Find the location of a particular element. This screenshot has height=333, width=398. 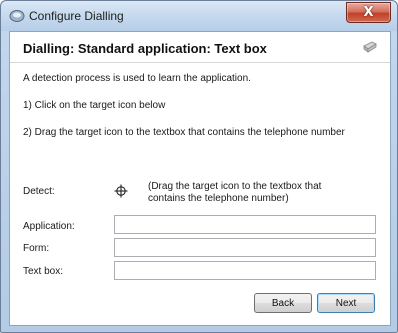

wizard-header: Dialling: Standard application: Text box is located at coordinates (200, 47).